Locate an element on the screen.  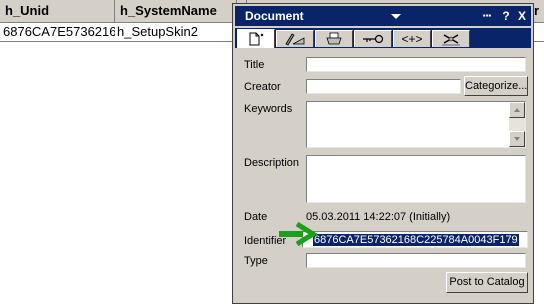
code-icon: <+> is located at coordinates (412, 39).